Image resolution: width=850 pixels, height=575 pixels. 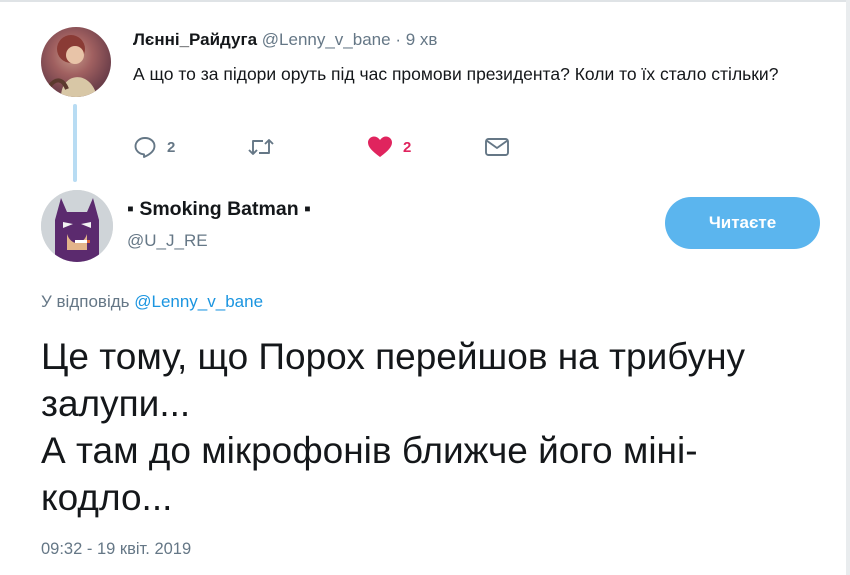 I want to click on tweet-timestamp: 09:32 - 19 квіт. 2019, so click(x=116, y=549).